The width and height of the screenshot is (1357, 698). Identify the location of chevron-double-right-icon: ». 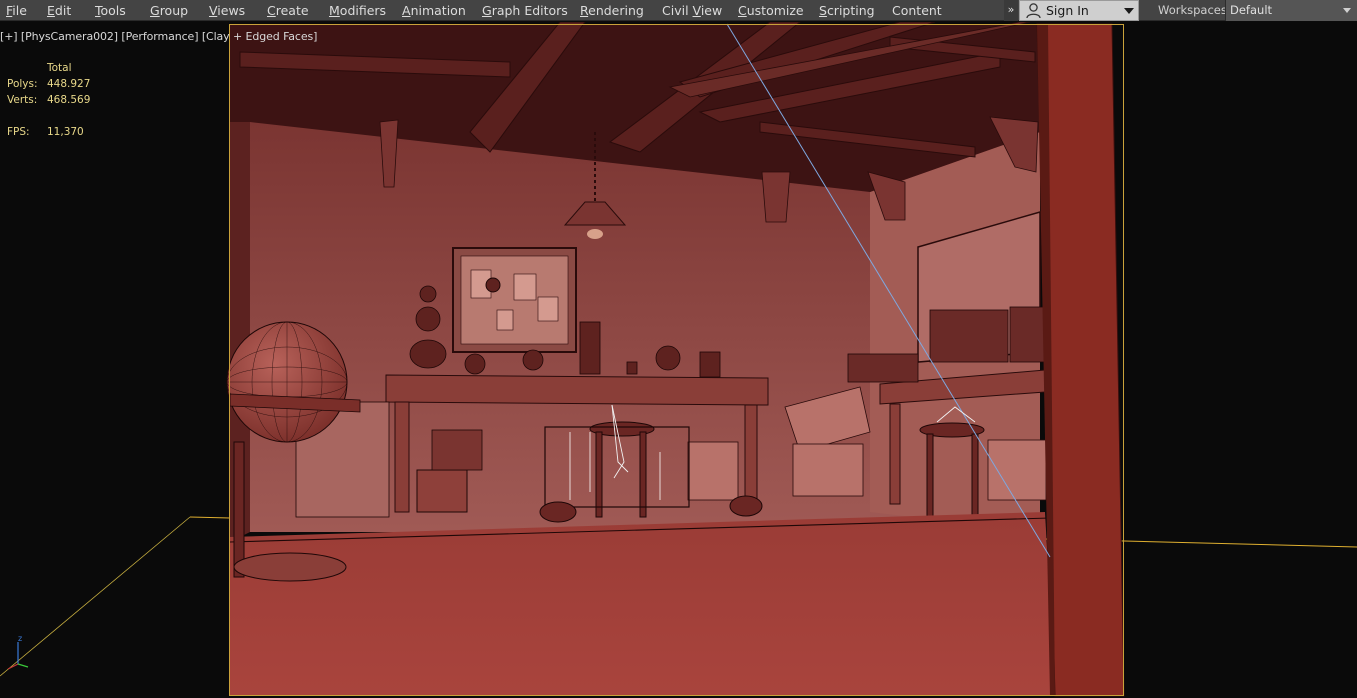
(1011, 9).